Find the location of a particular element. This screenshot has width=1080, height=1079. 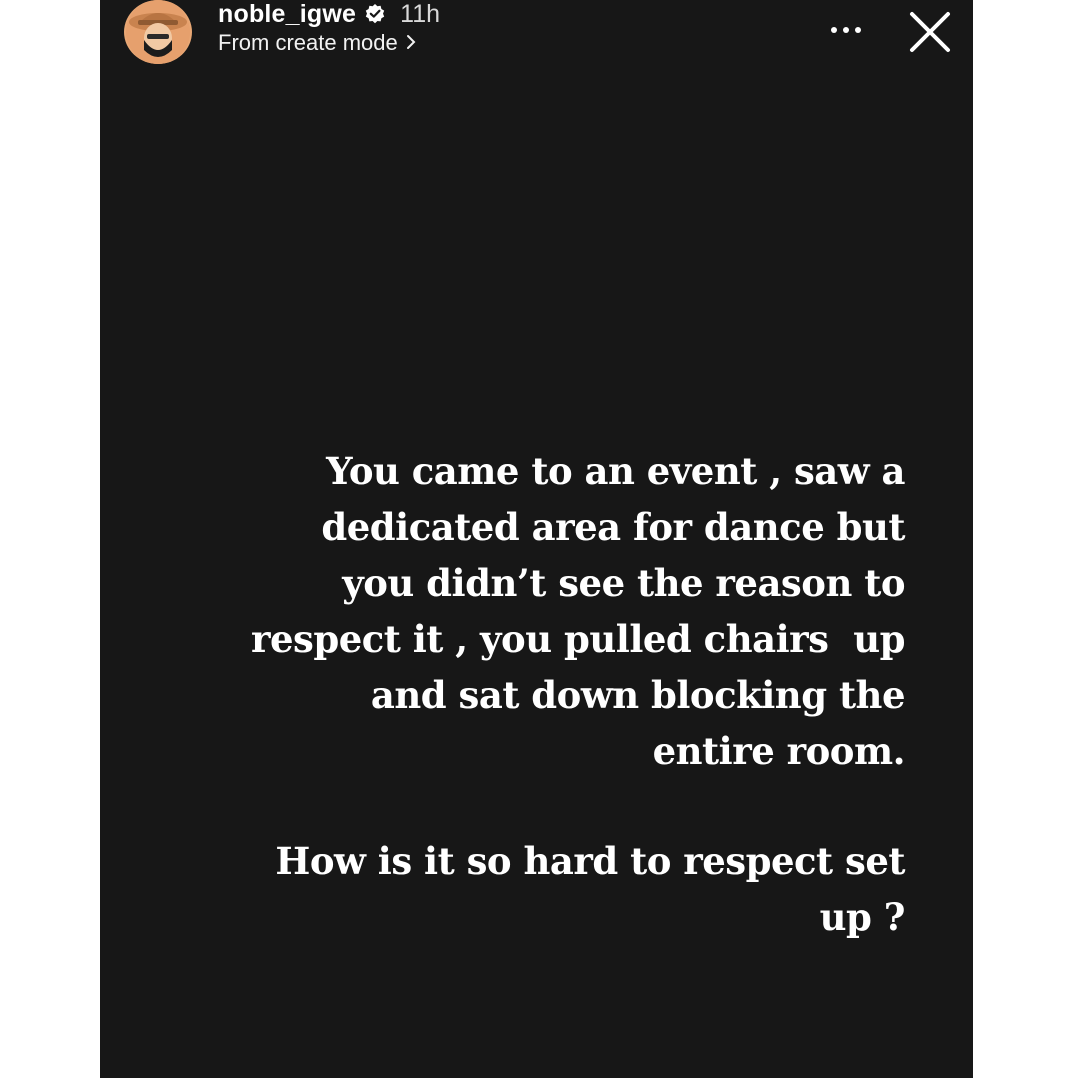

create-mode-link: From create mode is located at coordinates (329, 43).